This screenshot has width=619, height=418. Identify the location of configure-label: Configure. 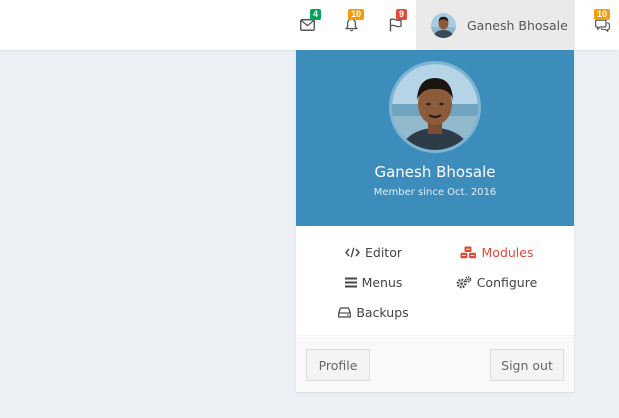
(507, 282).